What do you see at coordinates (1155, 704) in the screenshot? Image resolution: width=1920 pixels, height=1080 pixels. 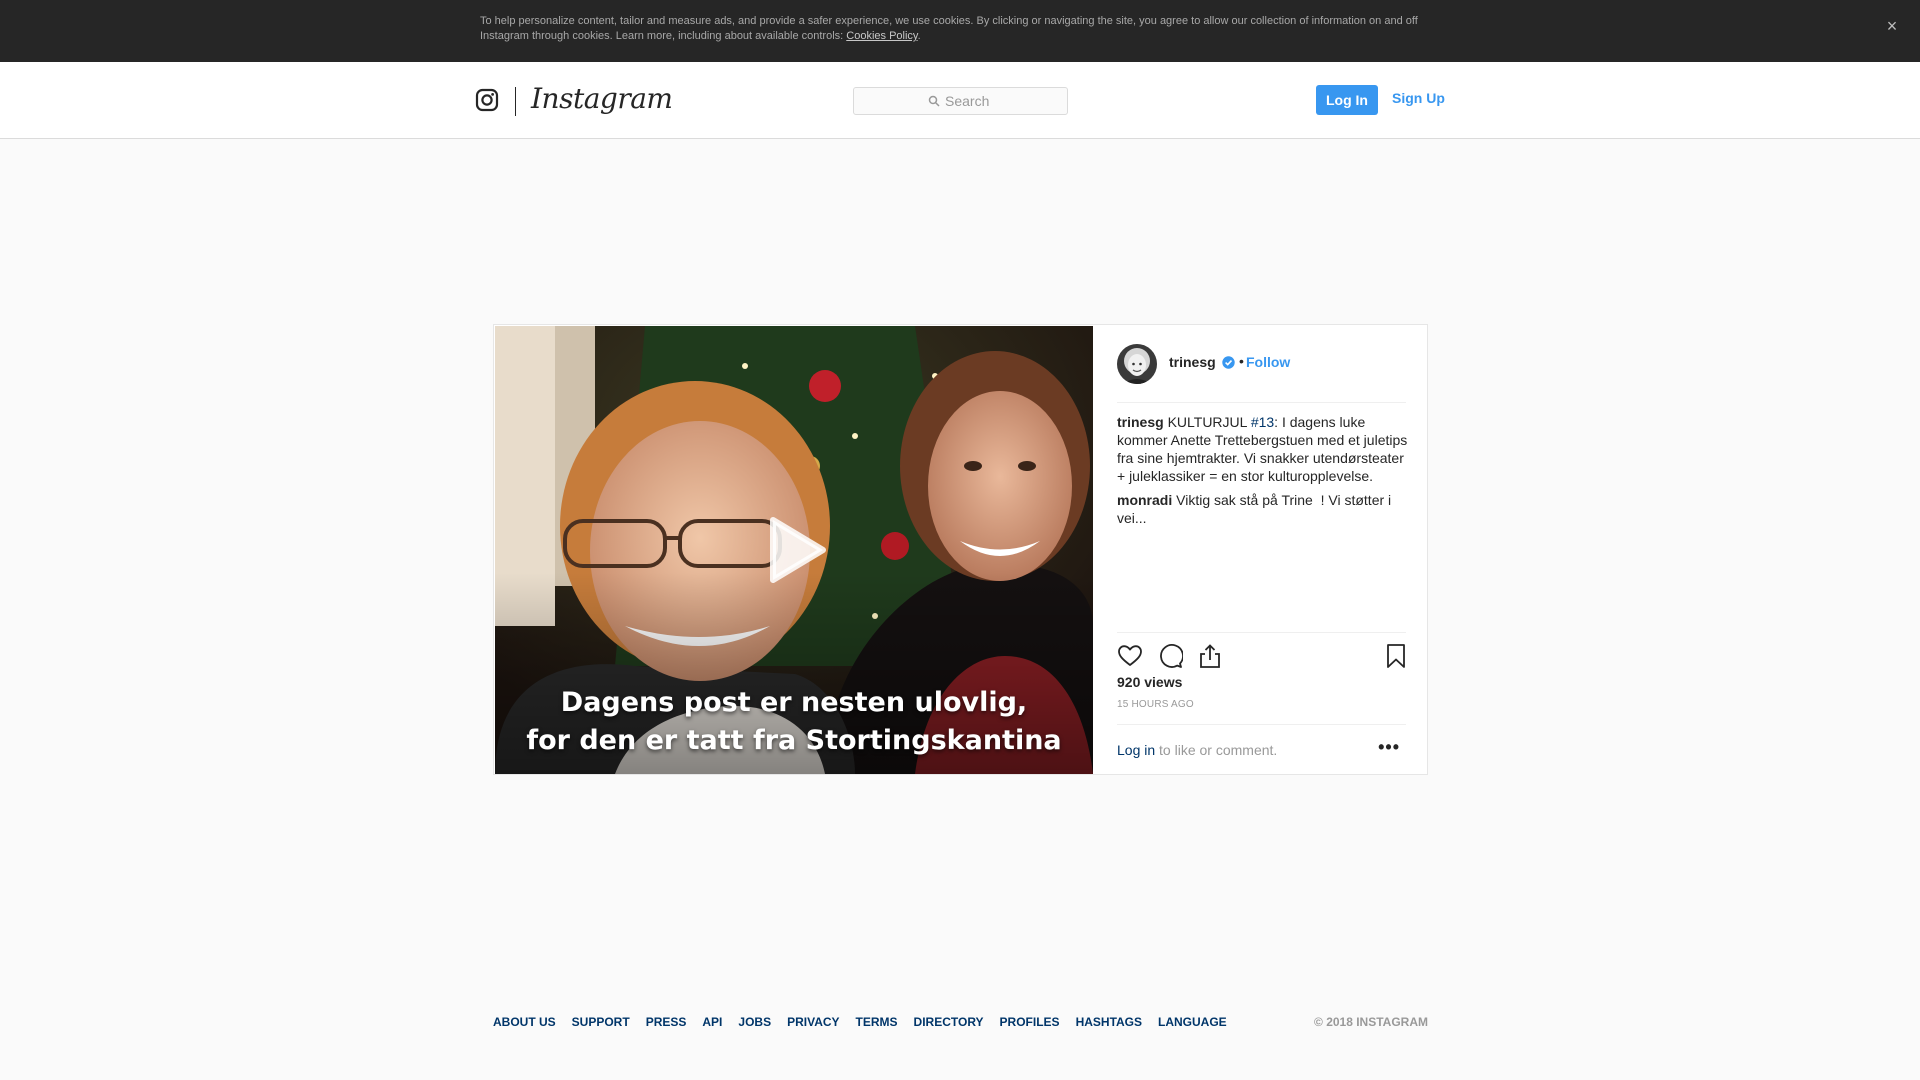 I see `post-timestamp: 15 HOURS AGO` at bounding box center [1155, 704].